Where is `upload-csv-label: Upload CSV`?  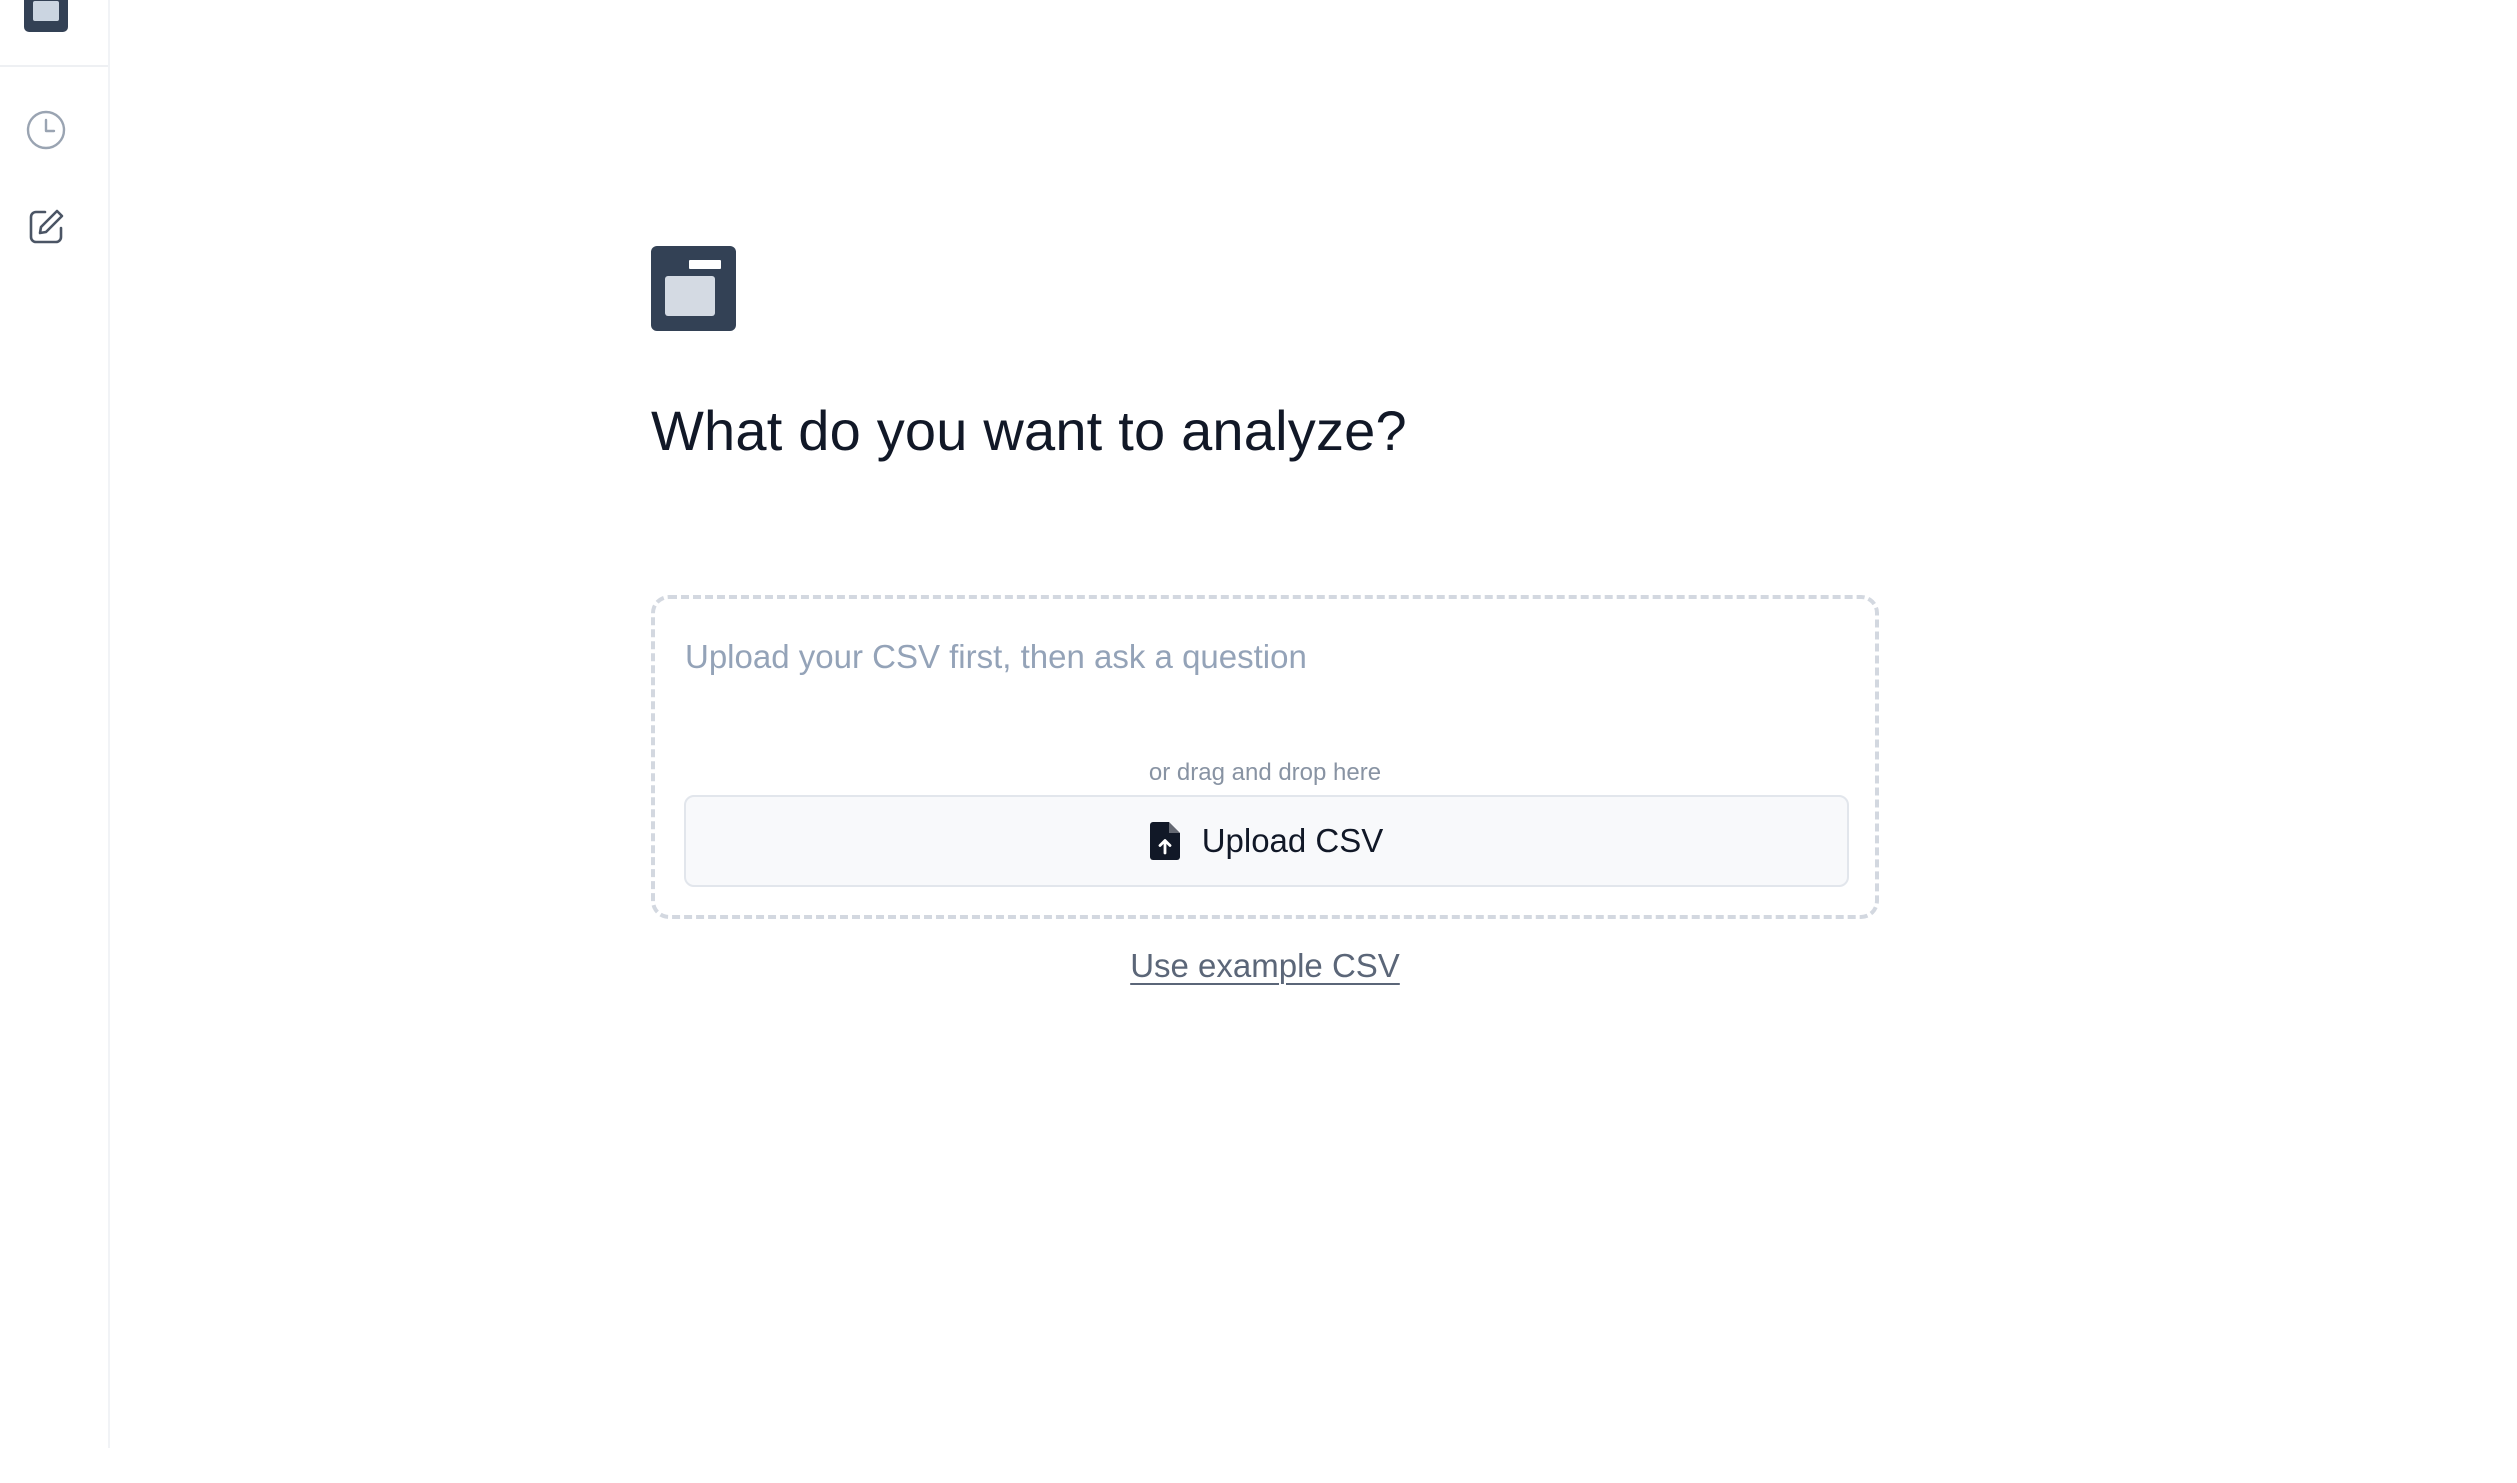
upload-csv-label: Upload CSV is located at coordinates (1292, 840).